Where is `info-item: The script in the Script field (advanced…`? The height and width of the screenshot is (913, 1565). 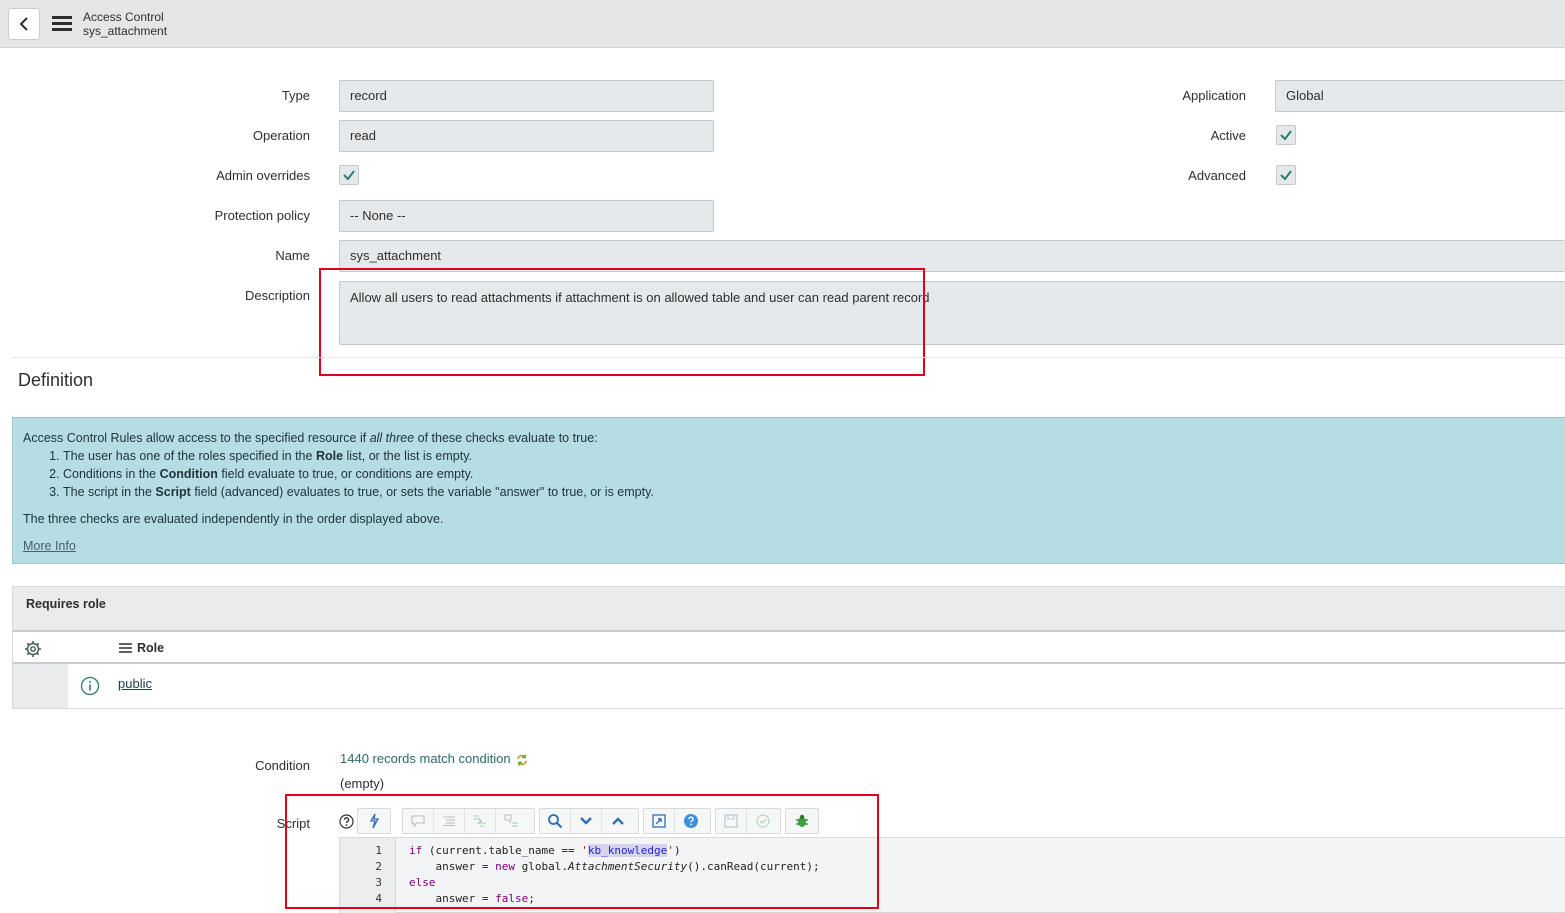
info-item: The script in the Script field (advanced… is located at coordinates (809, 492).